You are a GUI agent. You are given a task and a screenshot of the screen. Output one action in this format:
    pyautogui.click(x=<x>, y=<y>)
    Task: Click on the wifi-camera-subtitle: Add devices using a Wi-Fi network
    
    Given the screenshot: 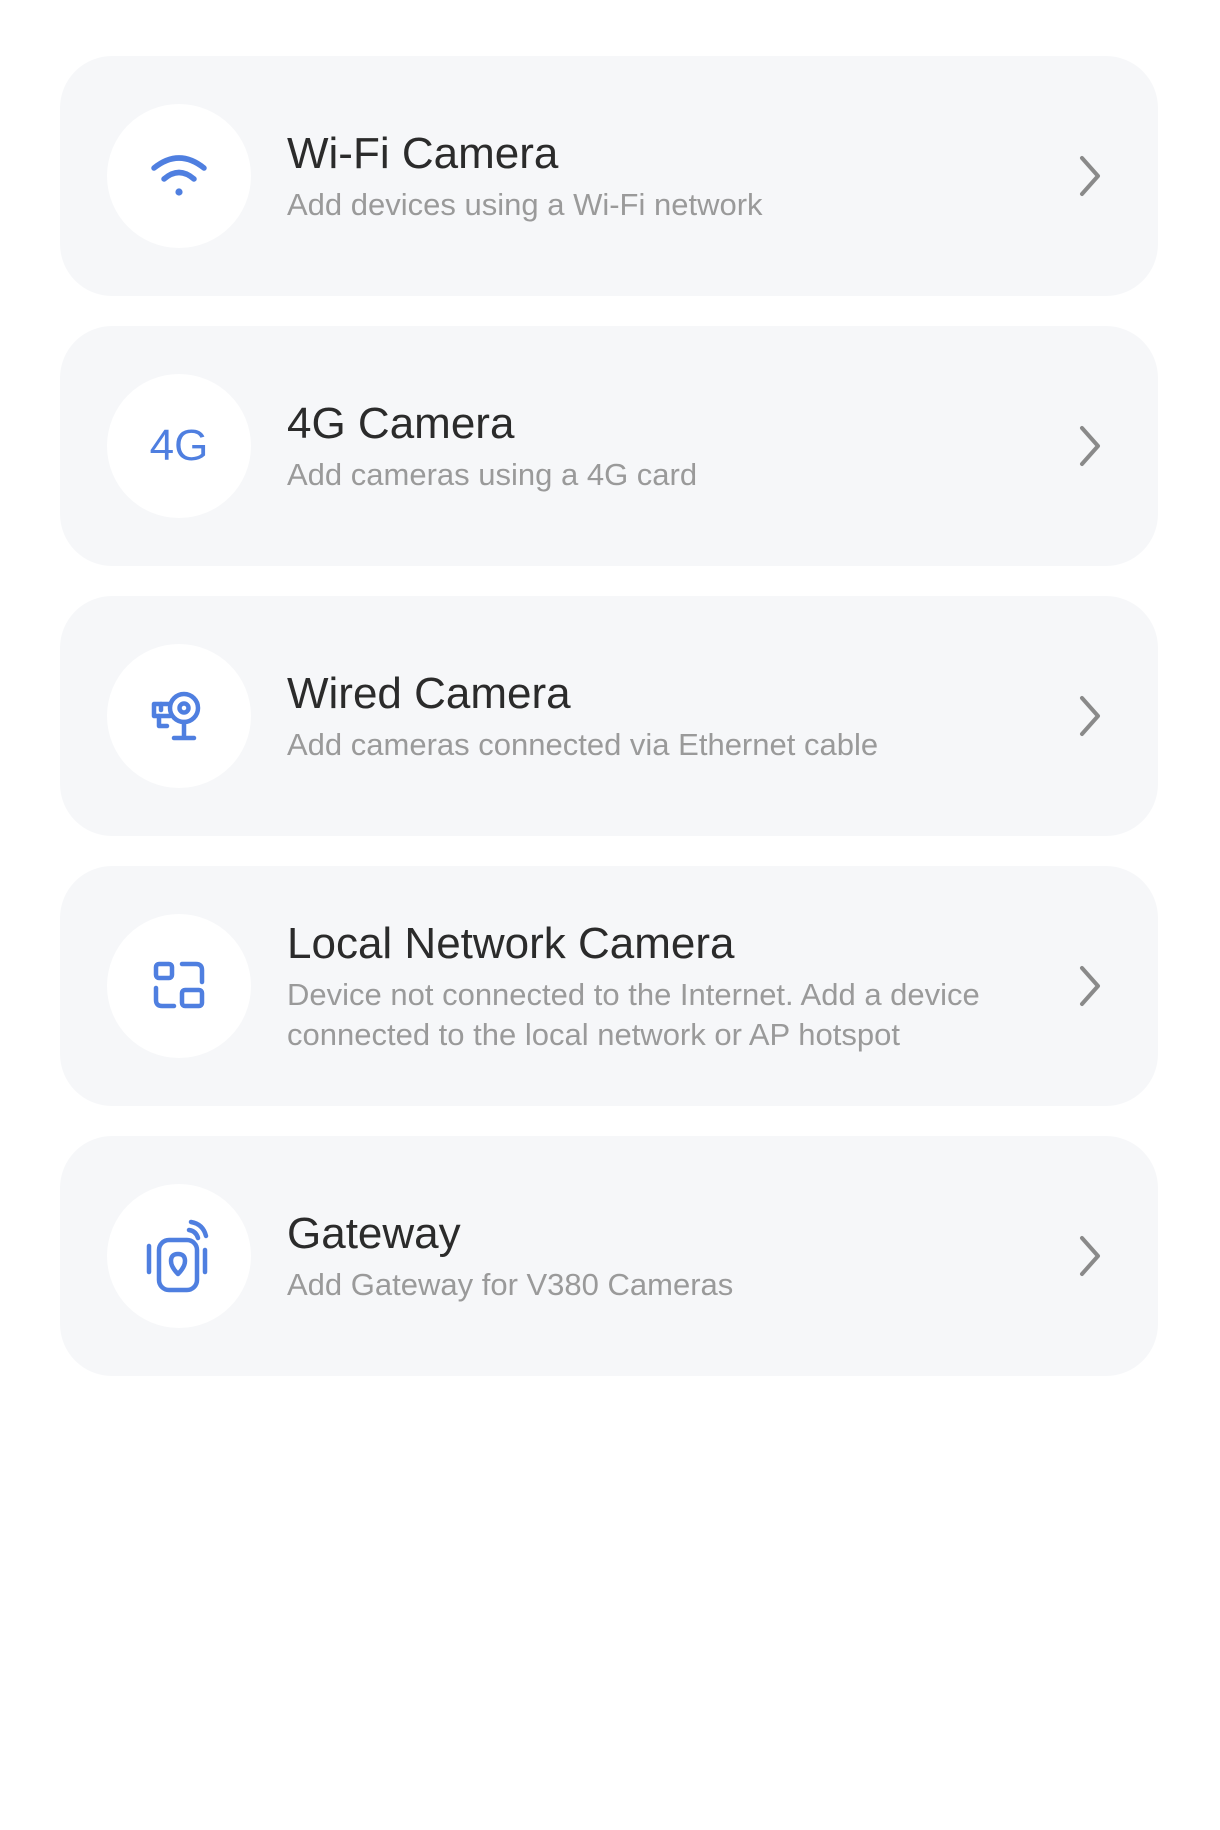 What is the action you would take?
    pyautogui.click(x=525, y=204)
    